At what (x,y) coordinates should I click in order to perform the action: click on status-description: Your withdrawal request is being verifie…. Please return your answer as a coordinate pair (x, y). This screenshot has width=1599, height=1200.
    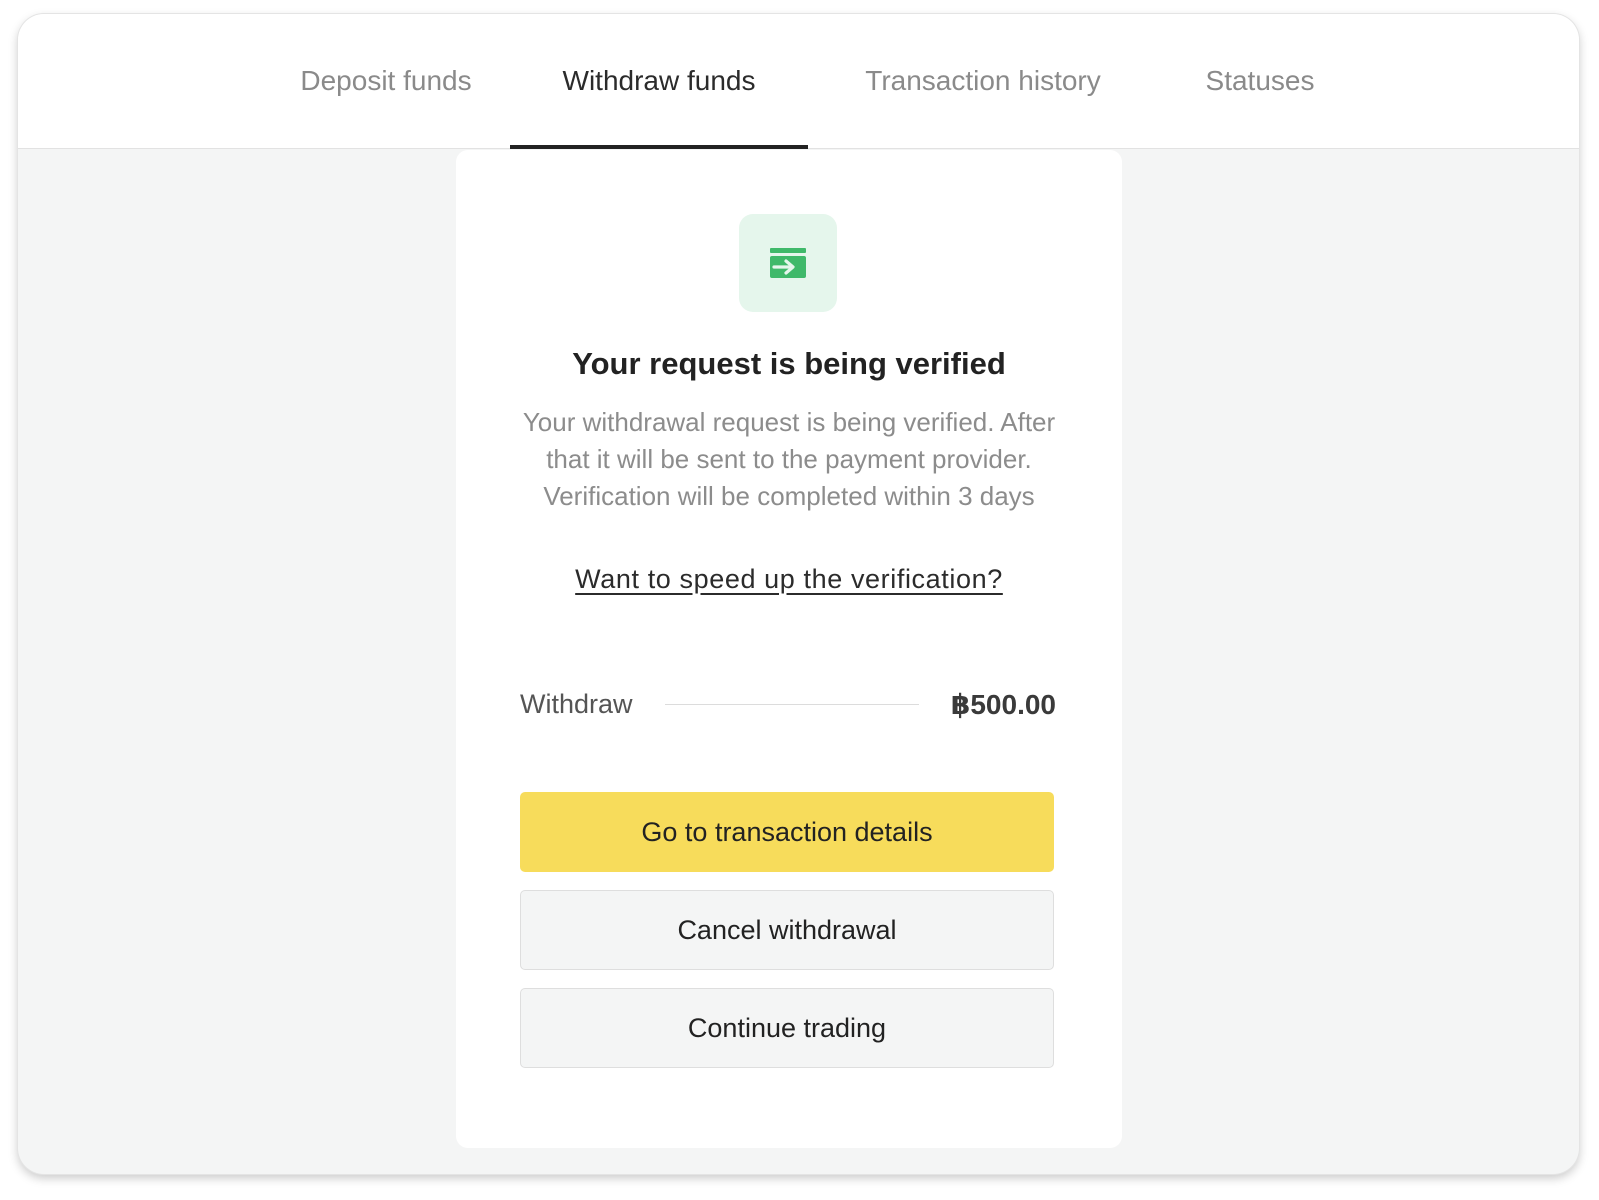
    Looking at the image, I should click on (789, 459).